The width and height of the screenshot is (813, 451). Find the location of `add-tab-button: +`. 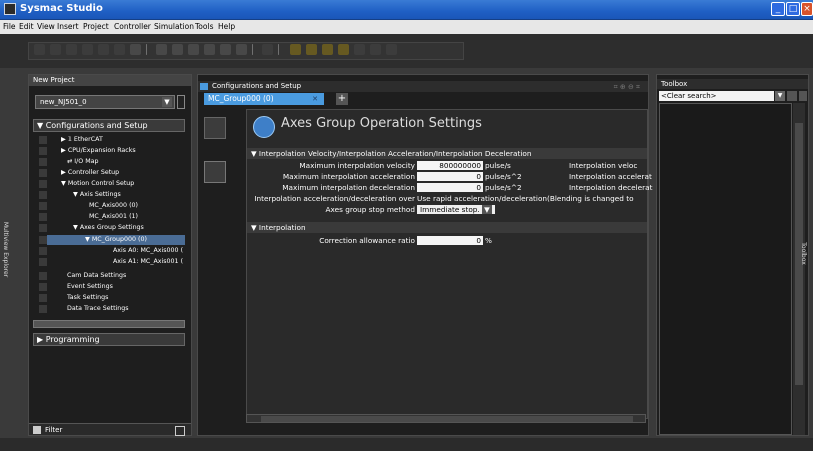

add-tab-button: + is located at coordinates (342, 99).